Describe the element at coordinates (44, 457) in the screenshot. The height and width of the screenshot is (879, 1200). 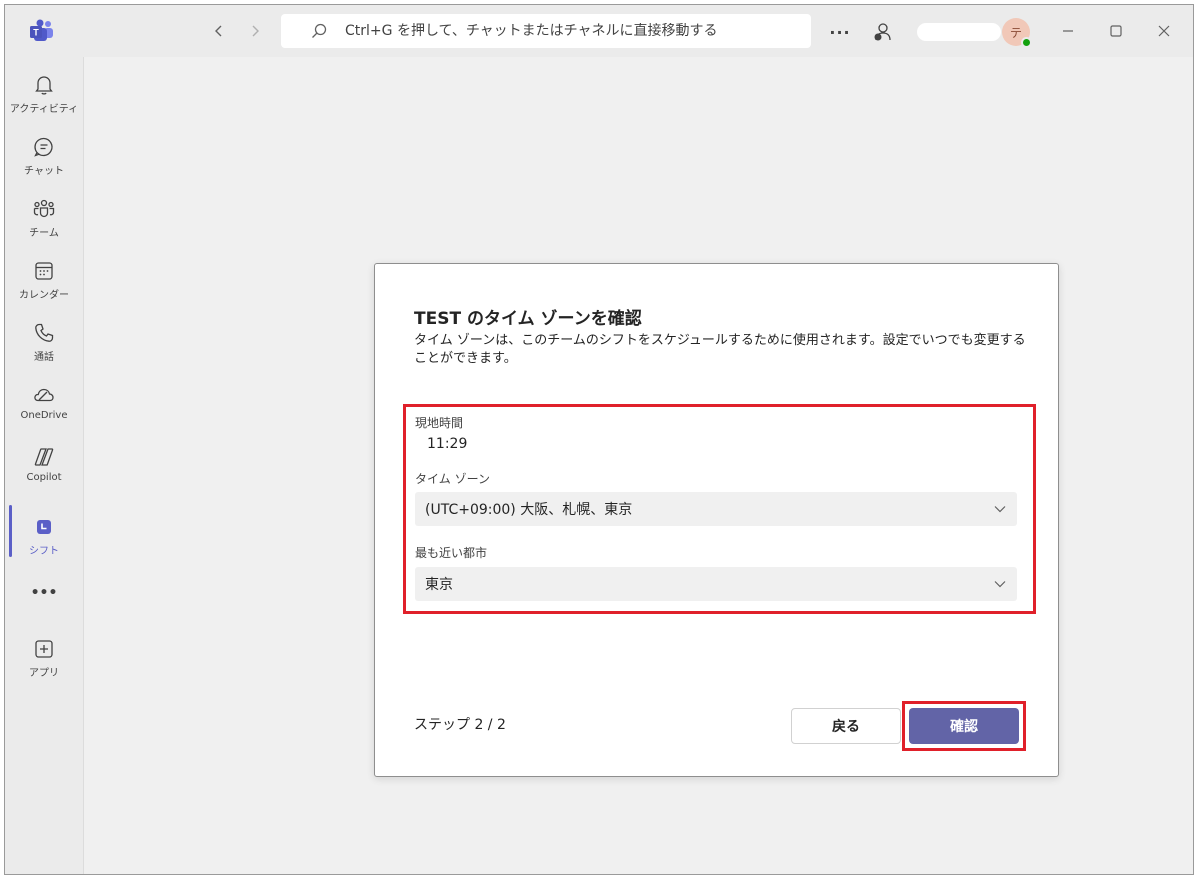
I see `copilot-icon` at that location.